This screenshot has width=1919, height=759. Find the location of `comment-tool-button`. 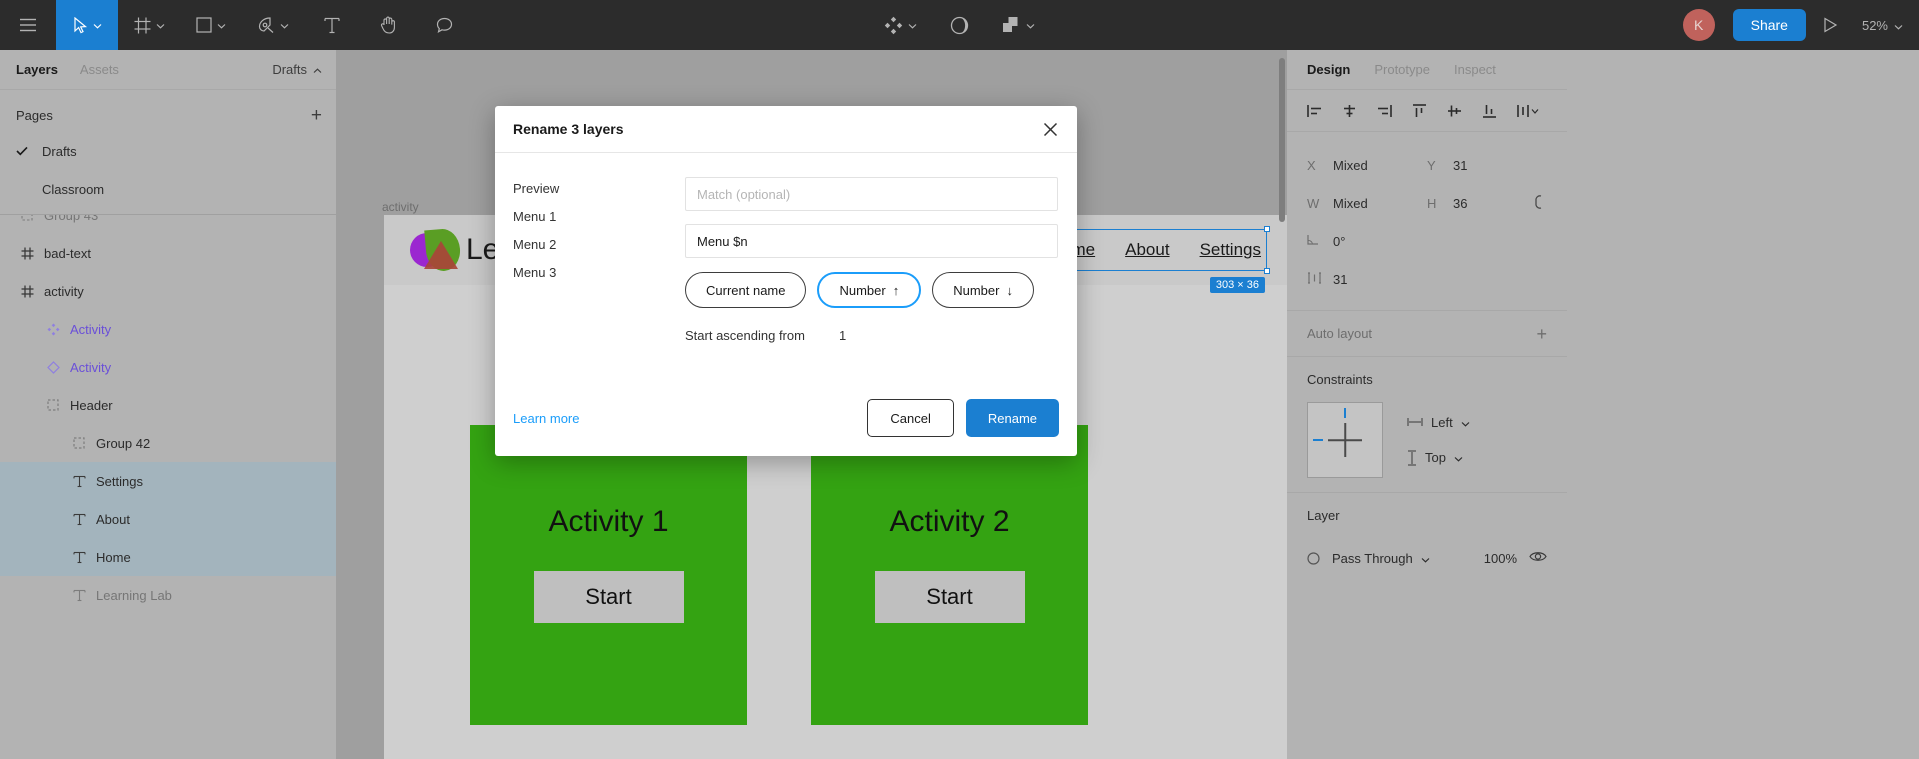

comment-tool-button is located at coordinates (444, 25).